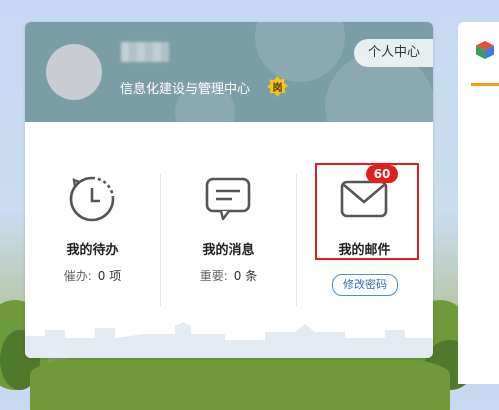 This screenshot has width=499, height=410. What do you see at coordinates (240, 380) in the screenshot?
I see `background-tree-line` at bounding box center [240, 380].